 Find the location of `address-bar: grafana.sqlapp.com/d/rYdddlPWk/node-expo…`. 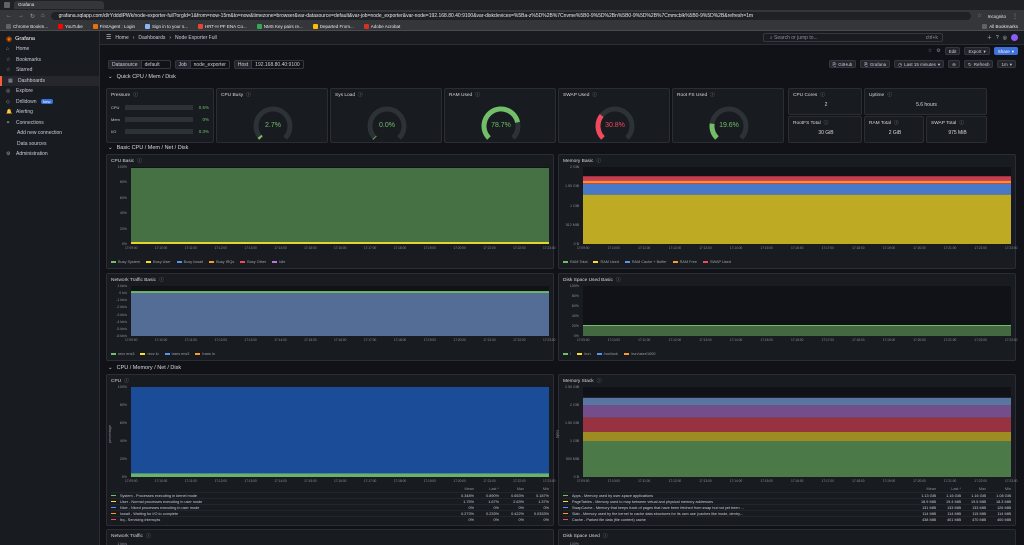

address-bar: grafana.sqlapp.com/d/rYdddlPWk/node-expo… is located at coordinates (511, 16).